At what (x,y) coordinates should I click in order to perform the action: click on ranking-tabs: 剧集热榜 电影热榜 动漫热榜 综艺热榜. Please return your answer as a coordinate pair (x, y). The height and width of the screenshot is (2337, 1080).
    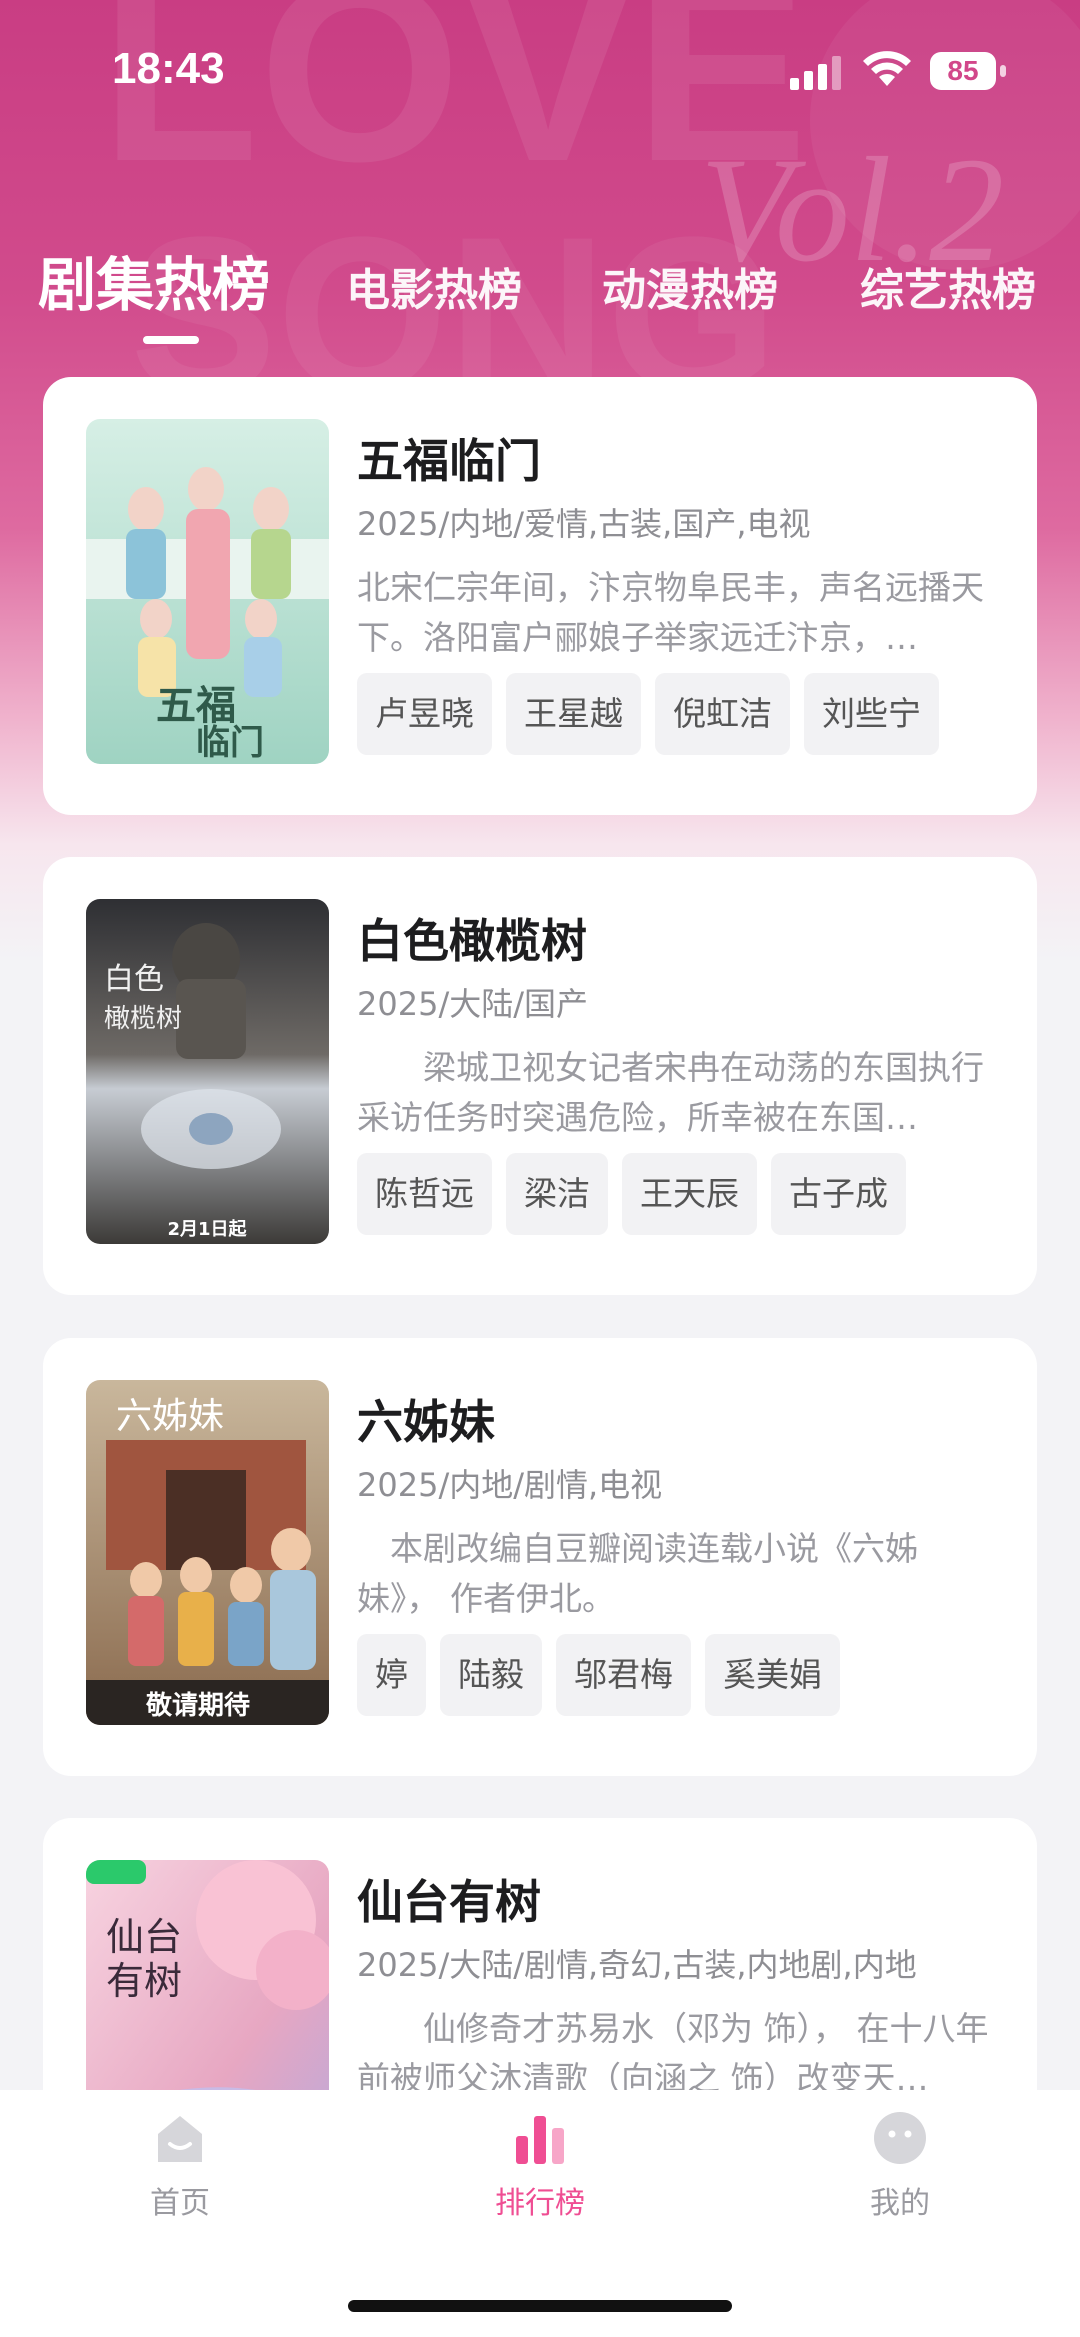
    Looking at the image, I should click on (540, 290).